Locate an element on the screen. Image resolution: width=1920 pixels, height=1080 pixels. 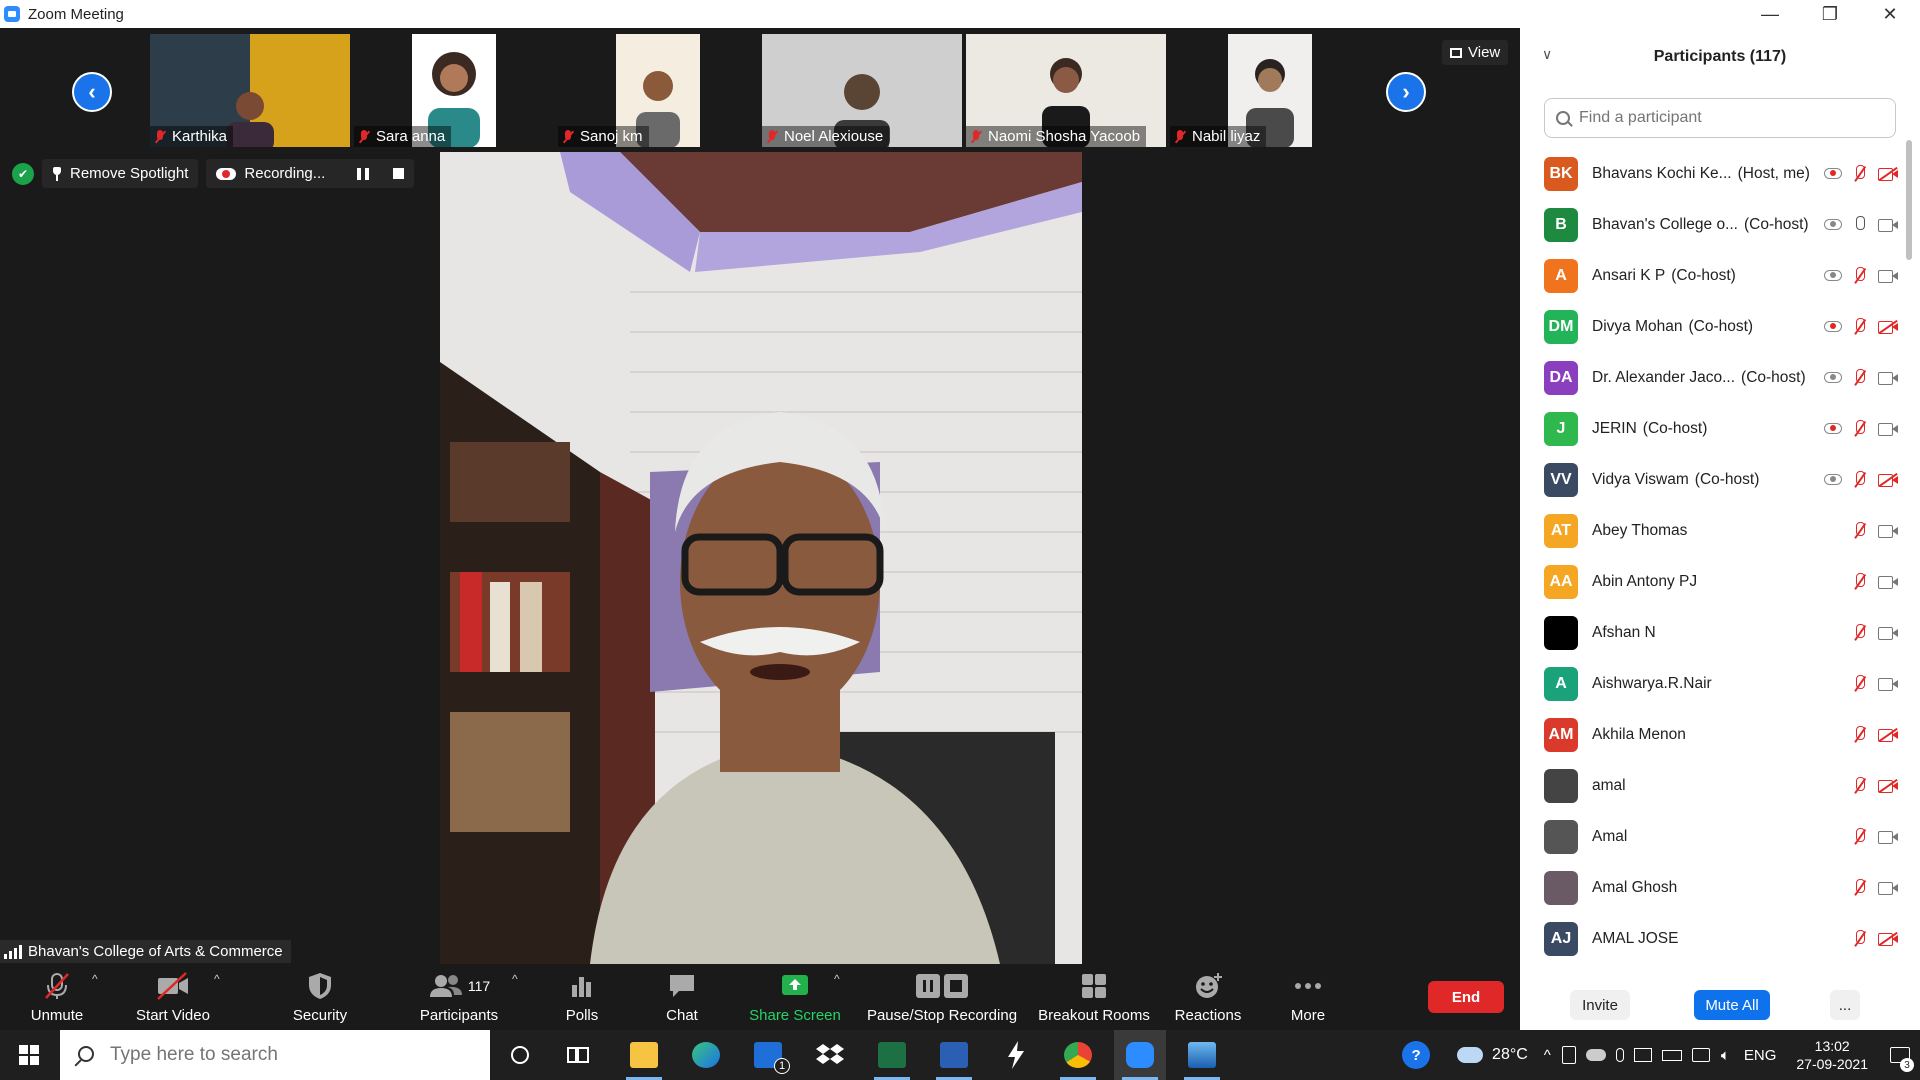
reactions-button: Reactions is located at coordinates (1208, 997).